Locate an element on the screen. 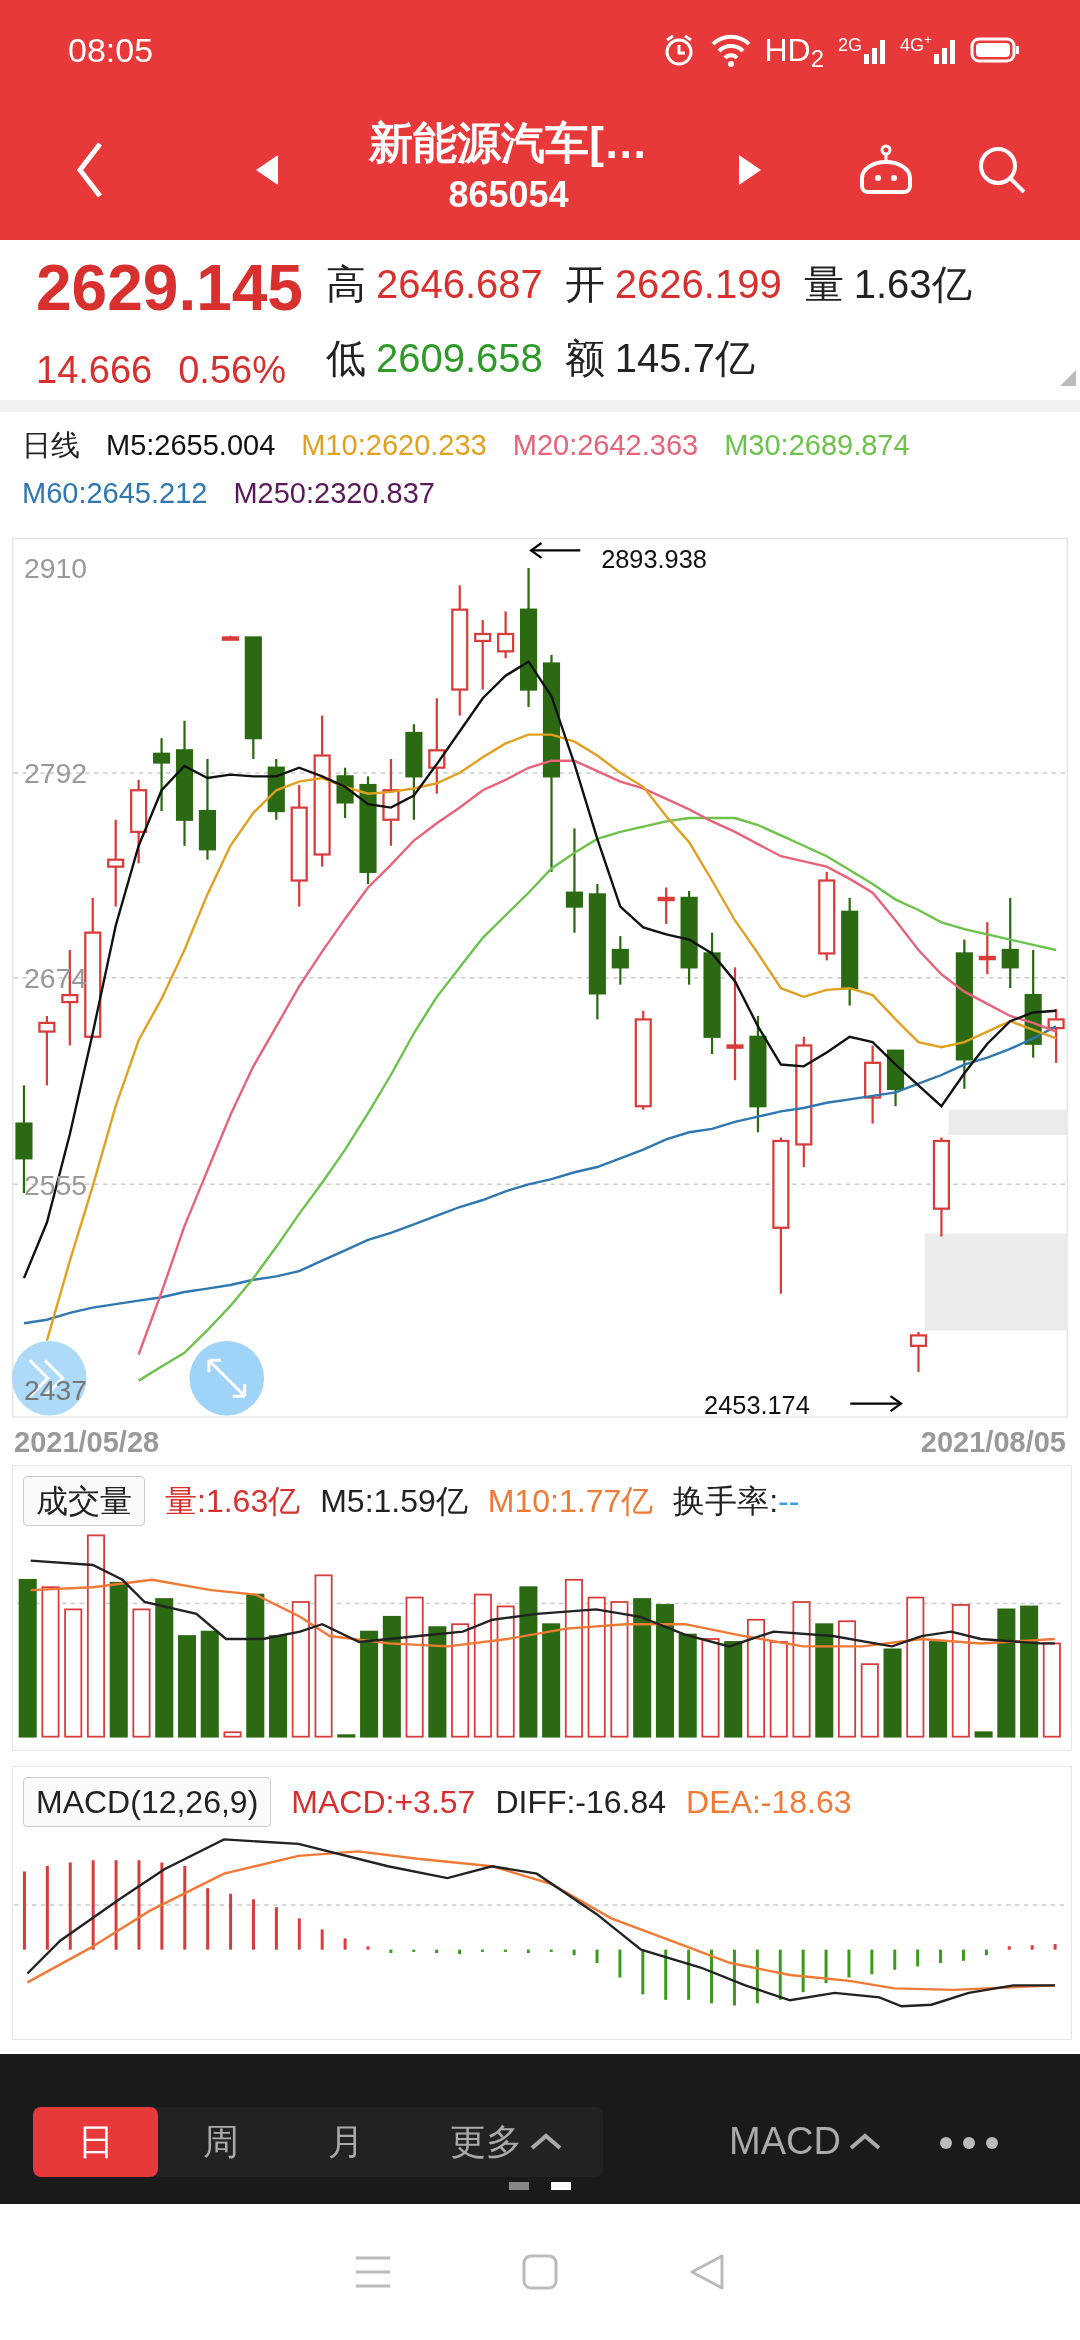 Image resolution: width=1080 pixels, height=2340 pixels. moving-average-value: M5:2655.004 is located at coordinates (191, 445).